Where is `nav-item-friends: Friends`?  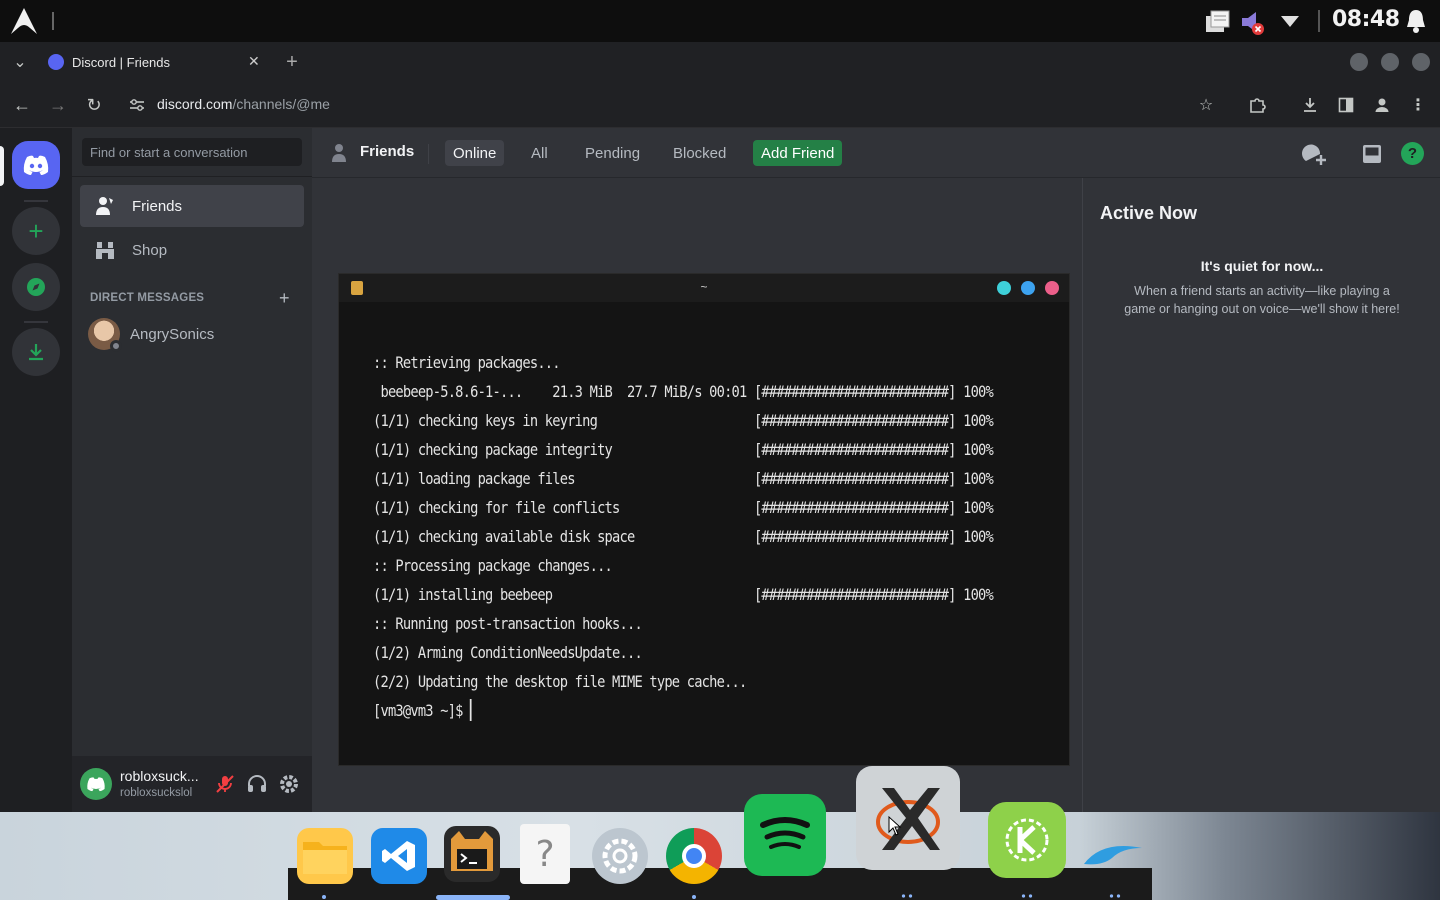
nav-item-friends: Friends is located at coordinates (192, 206).